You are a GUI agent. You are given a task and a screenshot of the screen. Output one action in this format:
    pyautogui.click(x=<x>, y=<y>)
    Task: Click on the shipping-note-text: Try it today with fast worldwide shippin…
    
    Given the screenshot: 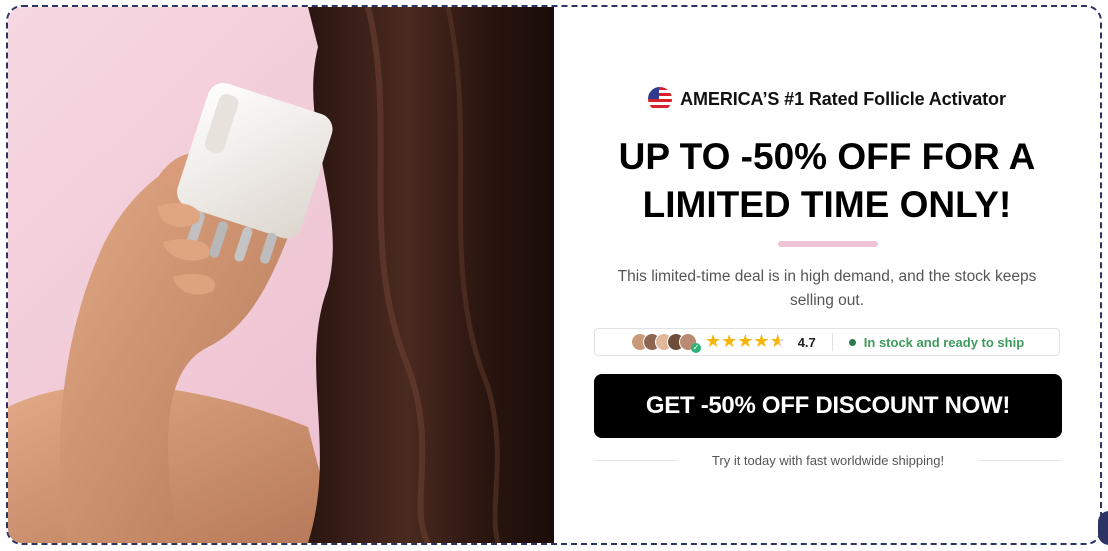 What is the action you would take?
    pyautogui.click(x=828, y=460)
    